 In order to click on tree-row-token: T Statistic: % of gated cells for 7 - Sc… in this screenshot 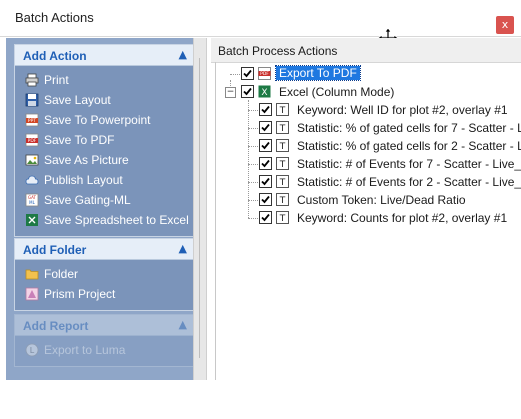, I will do `click(366, 128)`.